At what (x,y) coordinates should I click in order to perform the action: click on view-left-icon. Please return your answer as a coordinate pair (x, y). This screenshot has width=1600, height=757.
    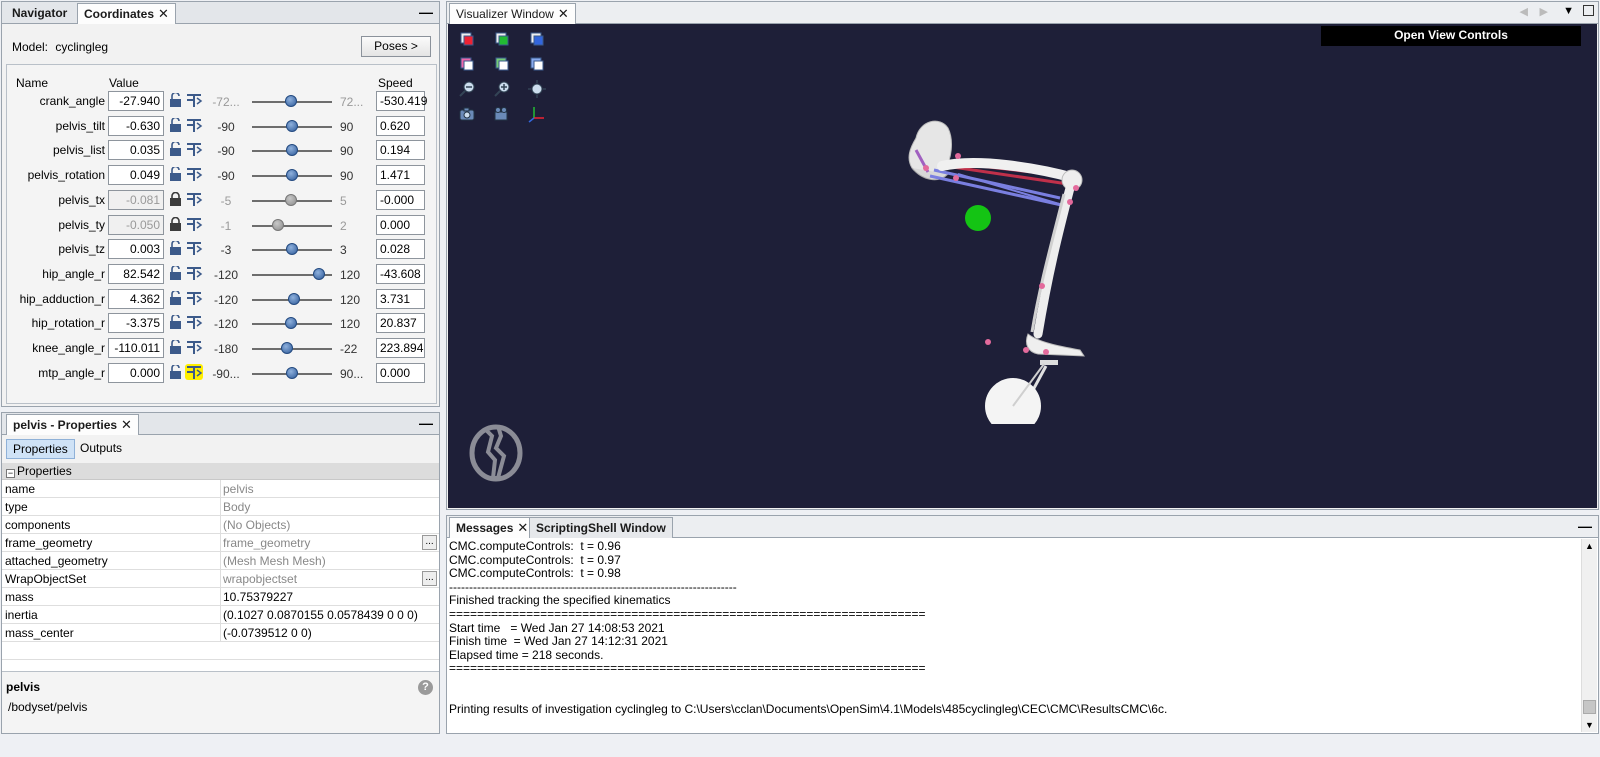
    Looking at the image, I should click on (537, 64).